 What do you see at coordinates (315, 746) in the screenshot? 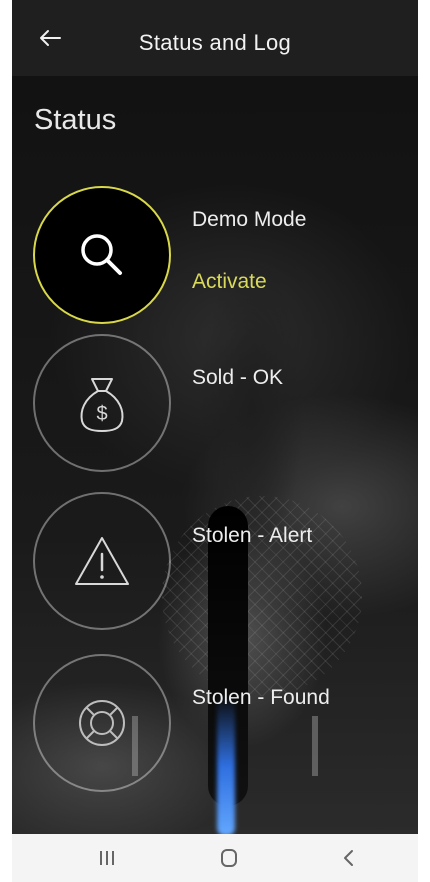
I see `lane-marker` at bounding box center [315, 746].